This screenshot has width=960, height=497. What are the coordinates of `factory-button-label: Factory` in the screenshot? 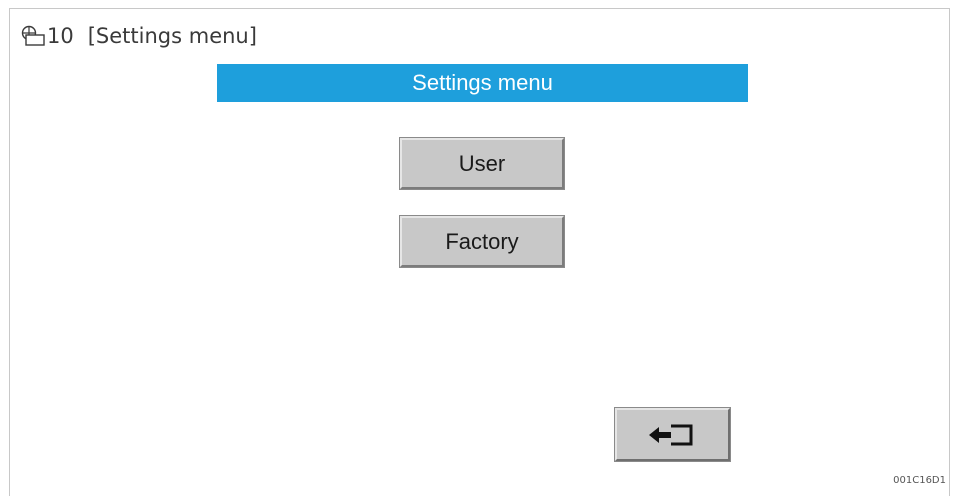 It's located at (482, 241).